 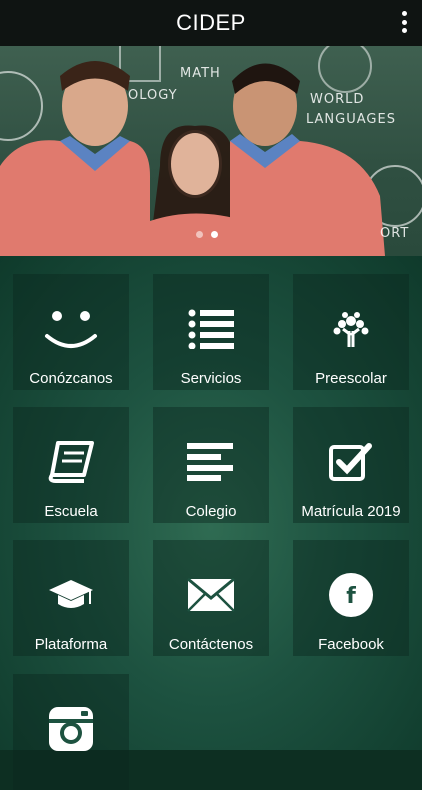 I want to click on tile-preescolar: Preescolar, so click(x=351, y=332).